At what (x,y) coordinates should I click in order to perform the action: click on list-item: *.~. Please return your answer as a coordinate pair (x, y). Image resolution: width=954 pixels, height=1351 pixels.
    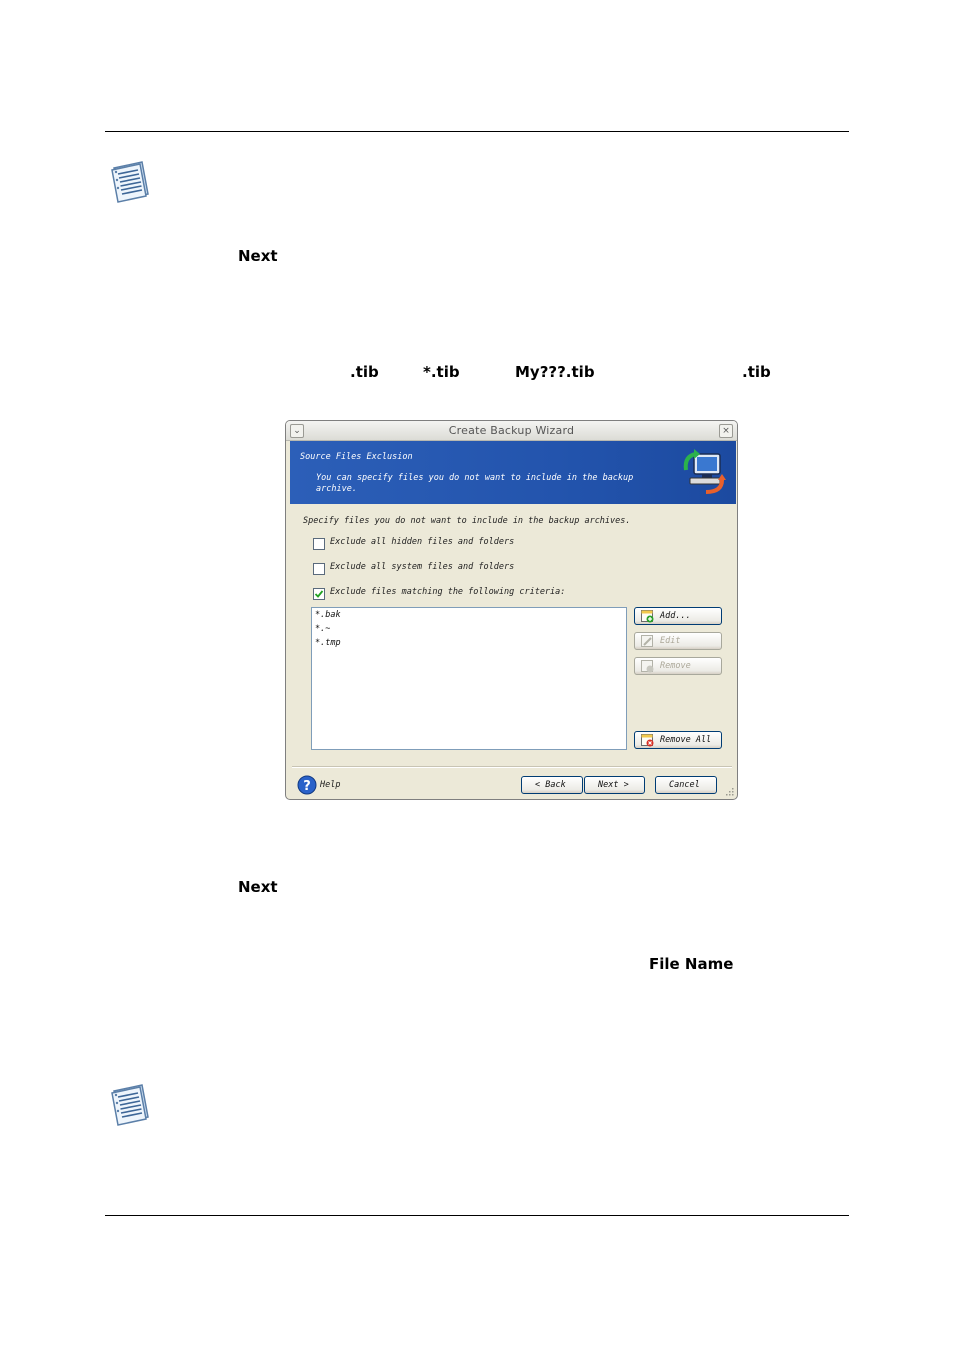
    Looking at the image, I should click on (322, 629).